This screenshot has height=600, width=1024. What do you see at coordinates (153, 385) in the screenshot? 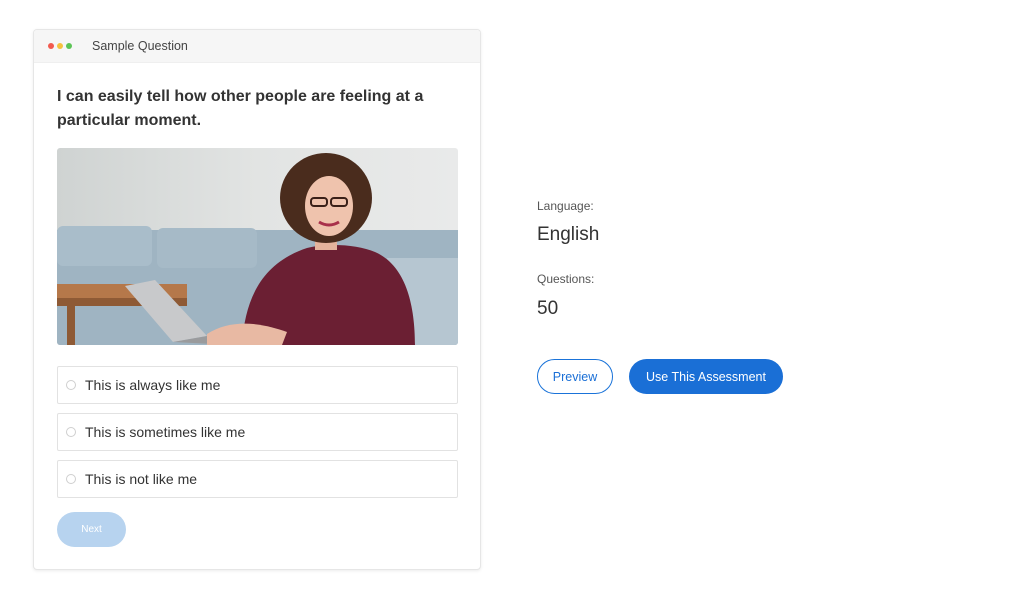
I see `option-label: This is always like me` at bounding box center [153, 385].